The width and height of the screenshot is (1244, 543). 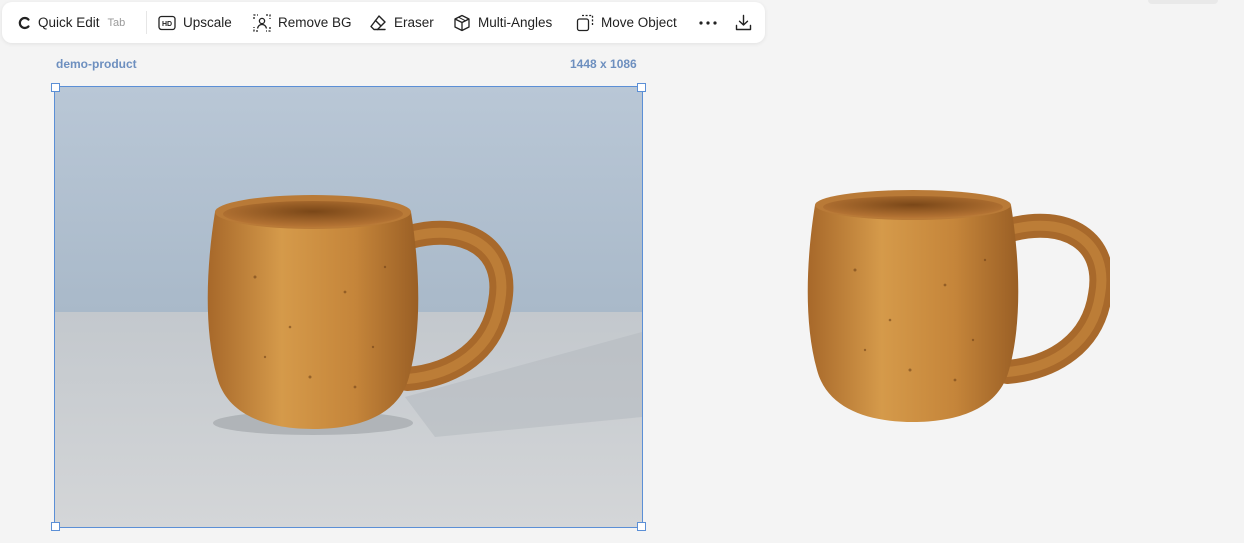 I want to click on hd-icon: HD, so click(x=167, y=23).